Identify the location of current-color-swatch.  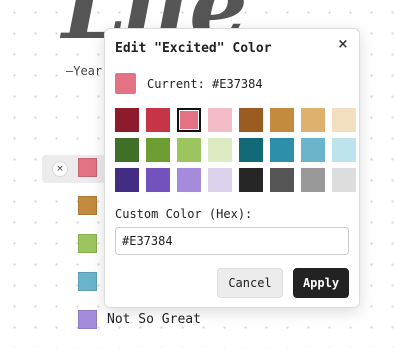
(125, 83).